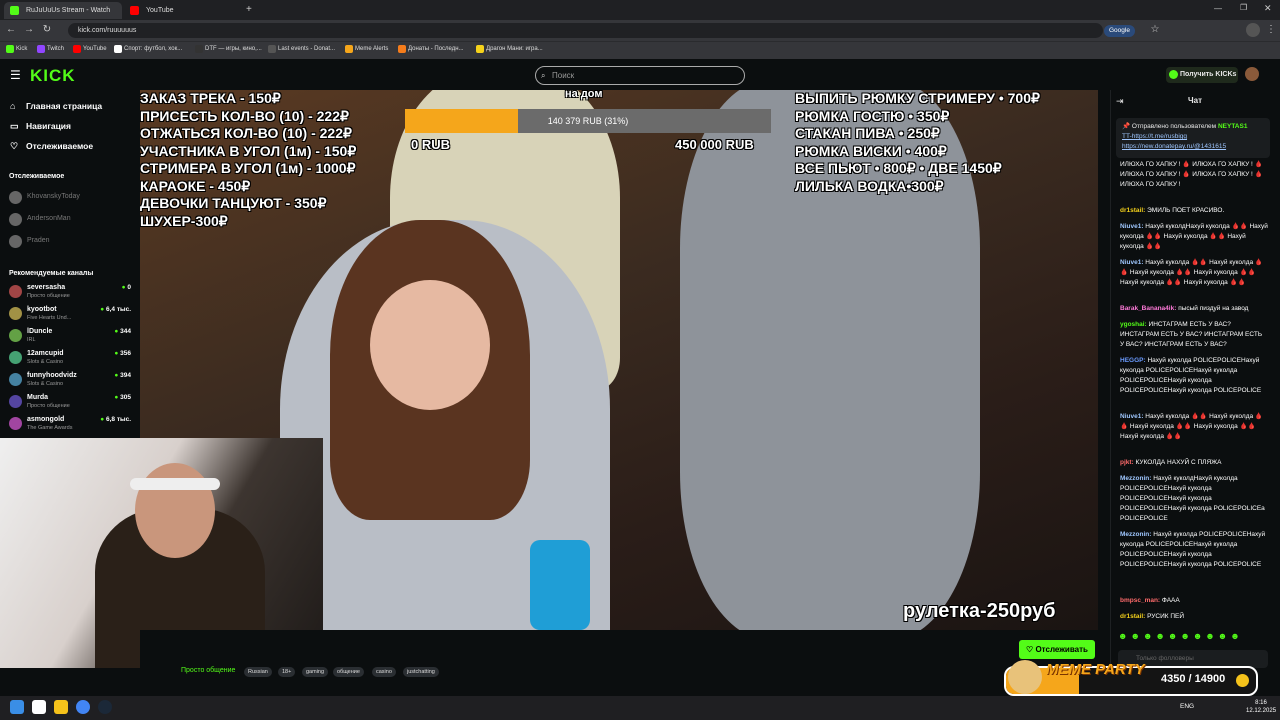 The width and height of the screenshot is (1280, 720). I want to click on kick-logo: KICK, so click(53, 76).